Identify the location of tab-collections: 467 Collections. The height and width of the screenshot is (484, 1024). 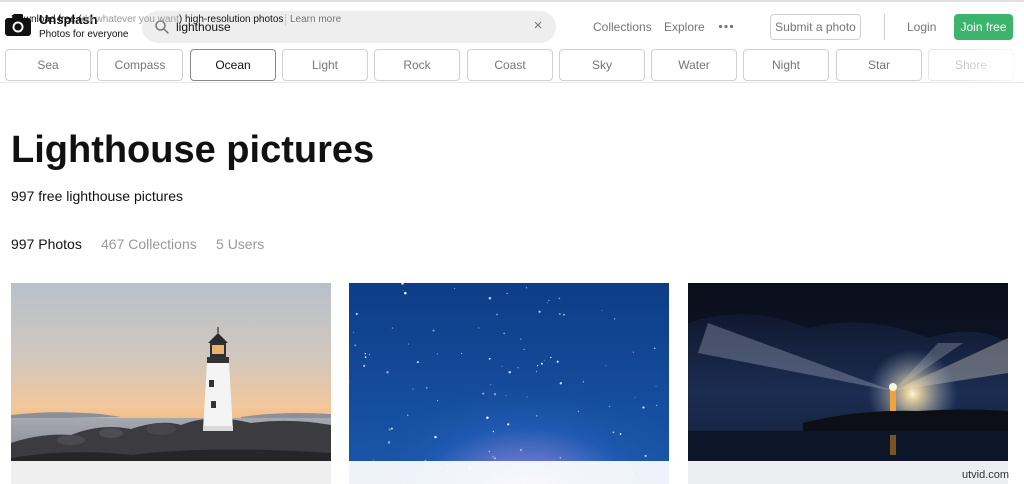
(149, 244).